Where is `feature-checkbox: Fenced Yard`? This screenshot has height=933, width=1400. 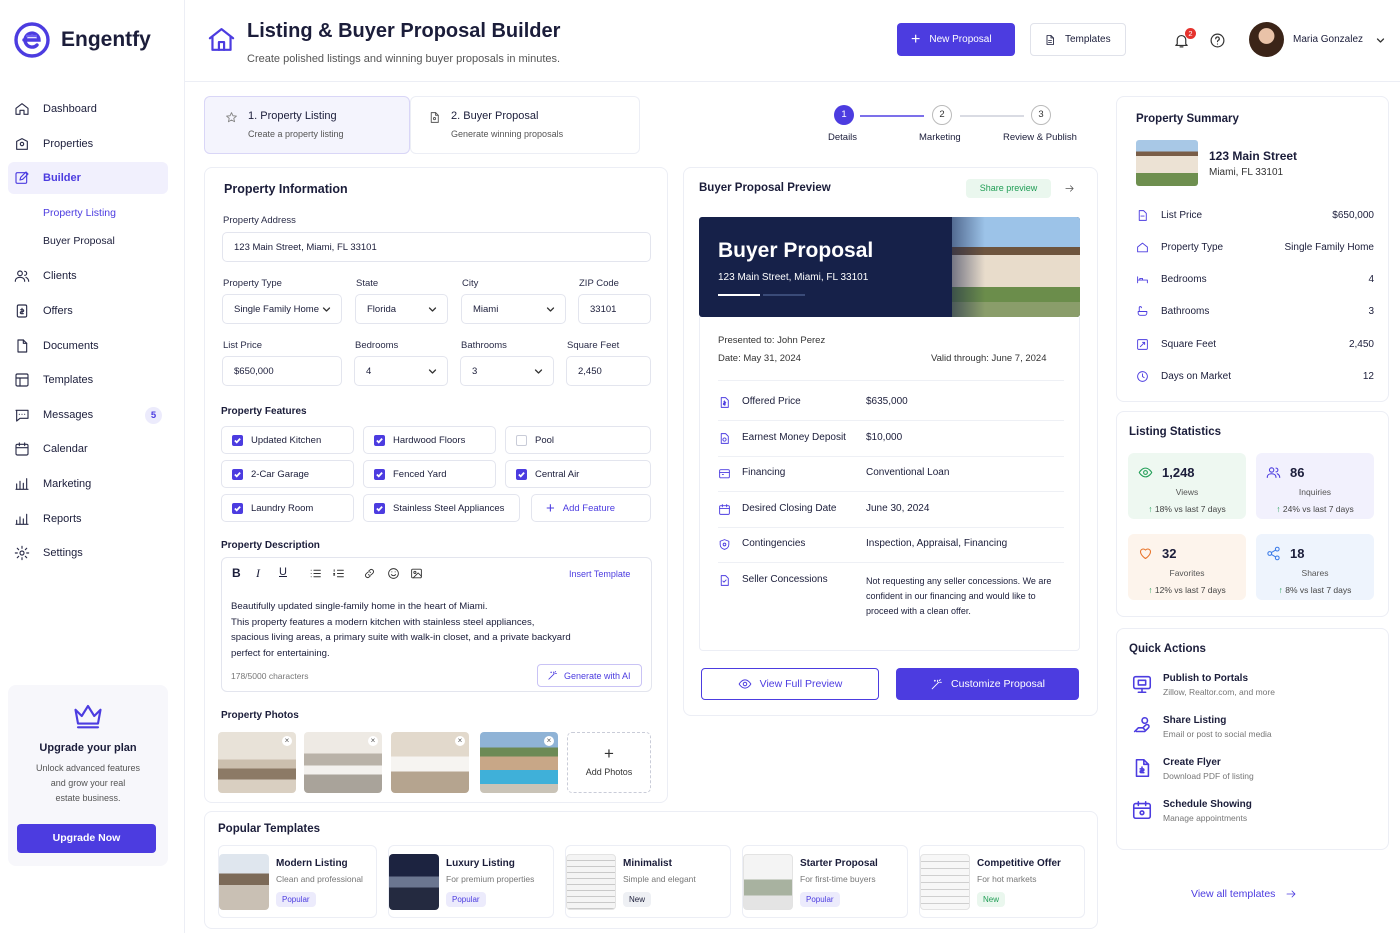 feature-checkbox: Fenced Yard is located at coordinates (429, 474).